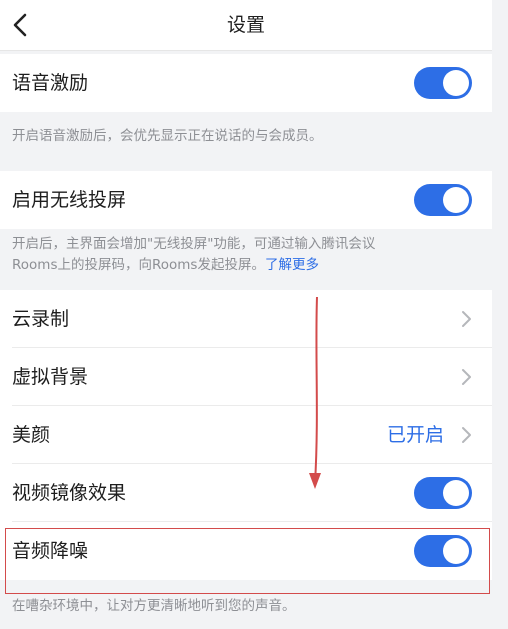 Image resolution: width=508 pixels, height=629 pixels. What do you see at coordinates (50, 83) in the screenshot?
I see `voice-motivation-label: 语音激励` at bounding box center [50, 83].